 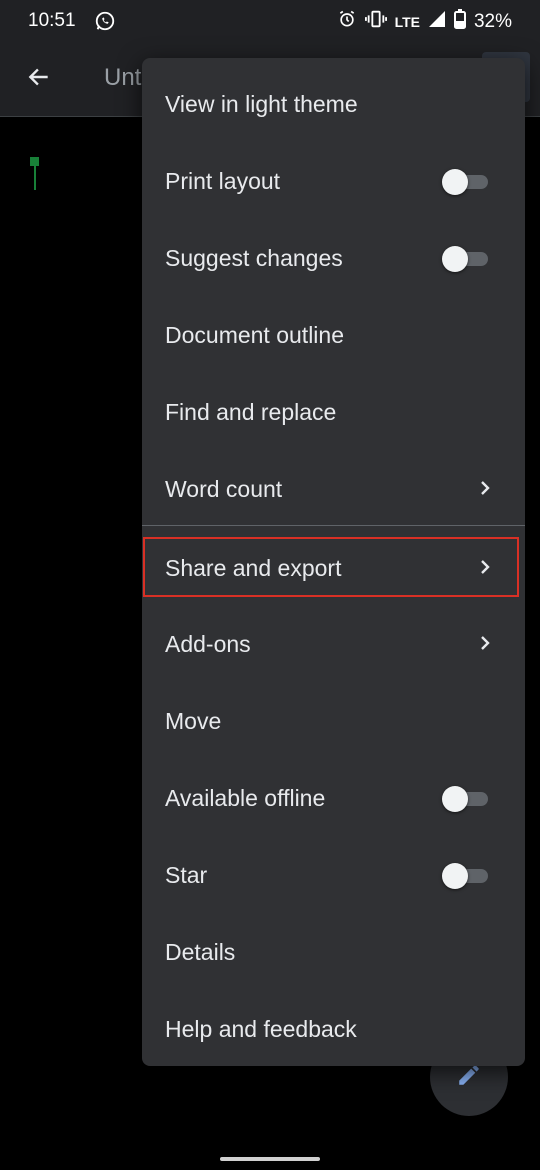 What do you see at coordinates (459, 22) in the screenshot?
I see `battery-icon` at bounding box center [459, 22].